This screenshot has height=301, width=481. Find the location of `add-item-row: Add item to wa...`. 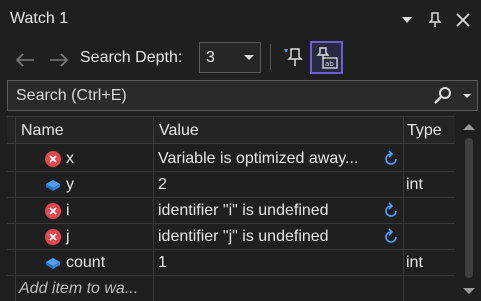

add-item-row: Add item to wa... is located at coordinates (231, 288).